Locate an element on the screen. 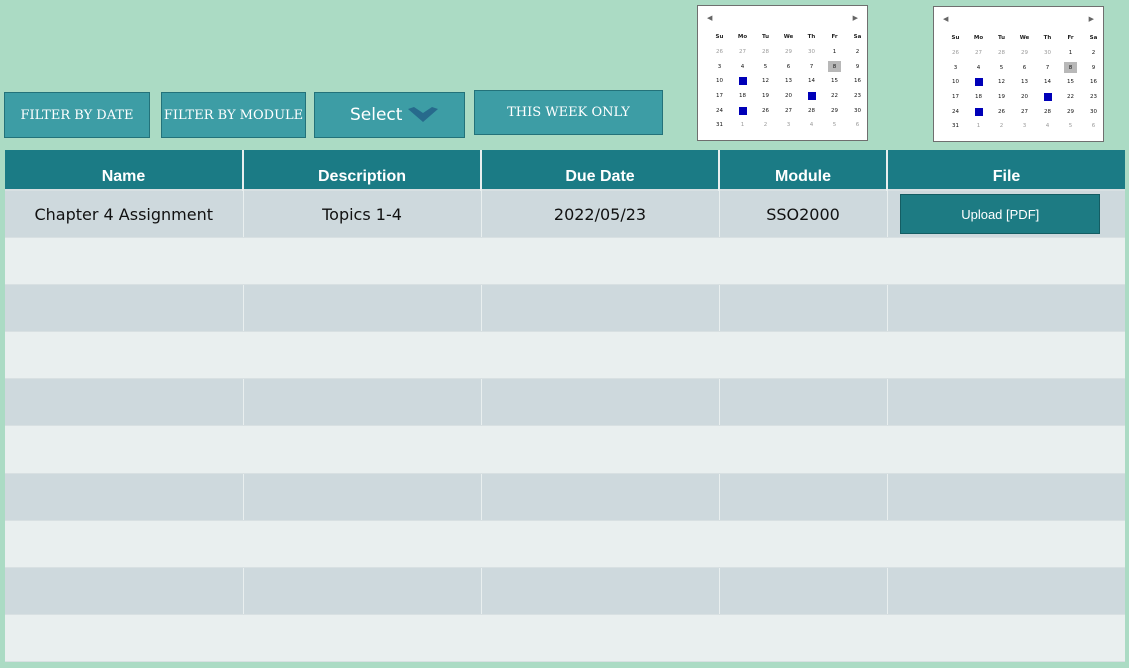  filter-by-date-button: FILTER BY DATE is located at coordinates (77, 115).